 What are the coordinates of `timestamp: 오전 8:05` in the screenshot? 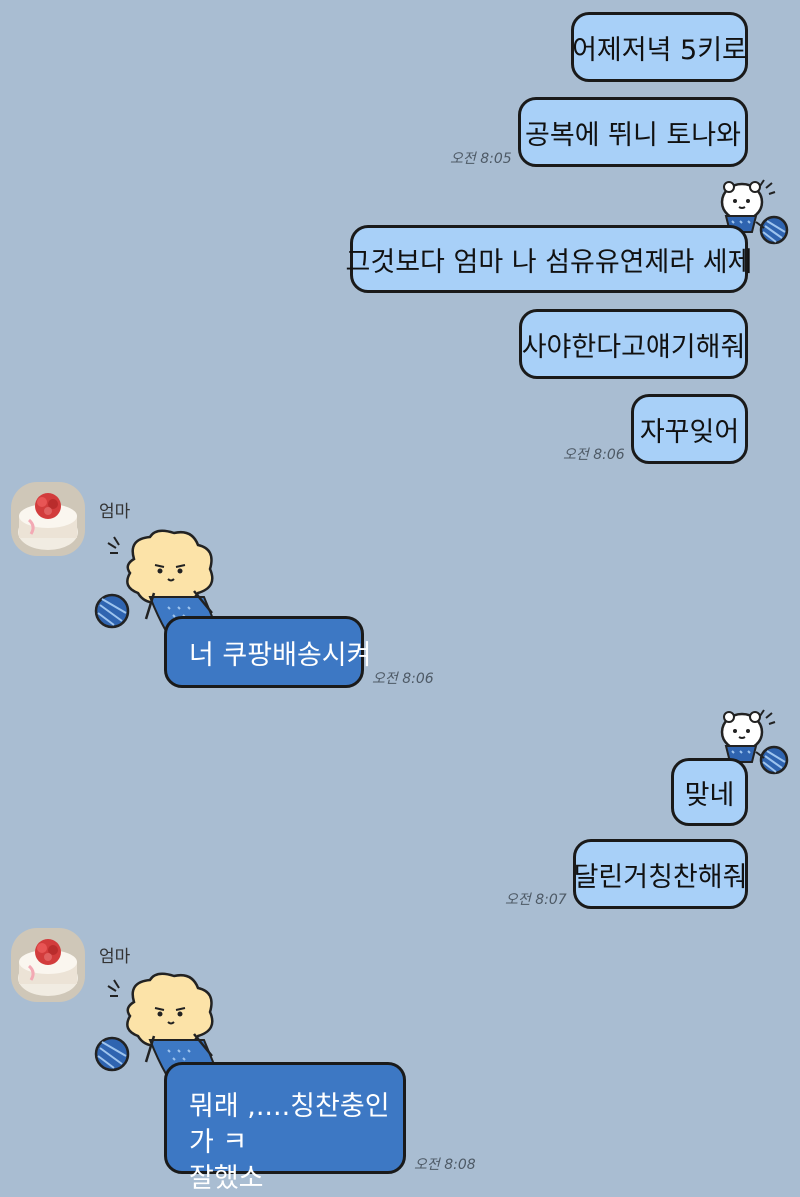 It's located at (481, 159).